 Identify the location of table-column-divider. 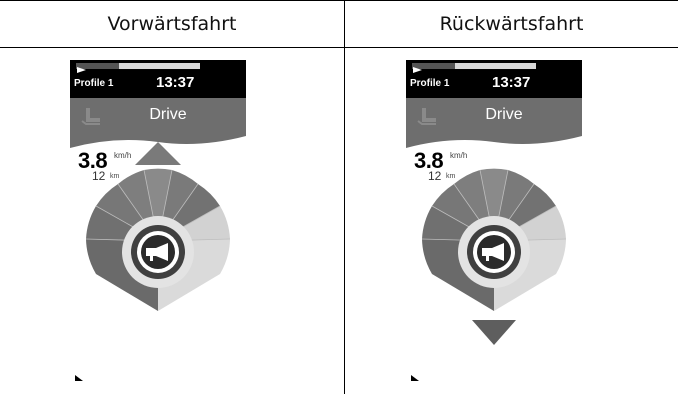
(344, 197).